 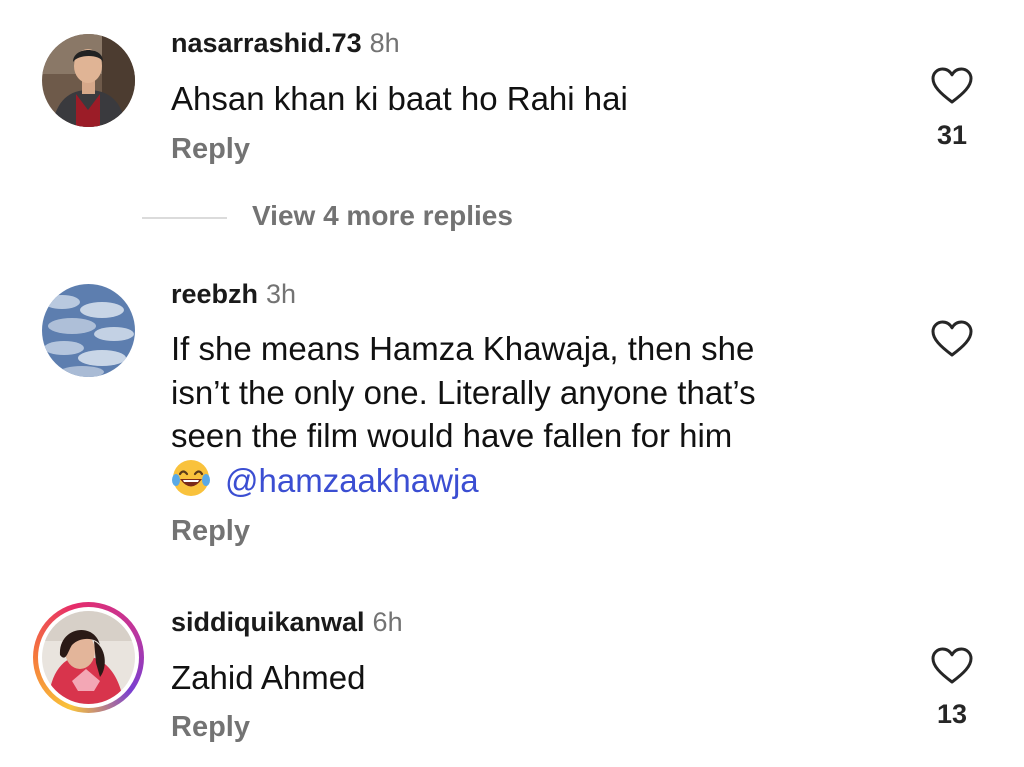 What do you see at coordinates (352, 480) in the screenshot?
I see `mention-link: @hamzaakhawja` at bounding box center [352, 480].